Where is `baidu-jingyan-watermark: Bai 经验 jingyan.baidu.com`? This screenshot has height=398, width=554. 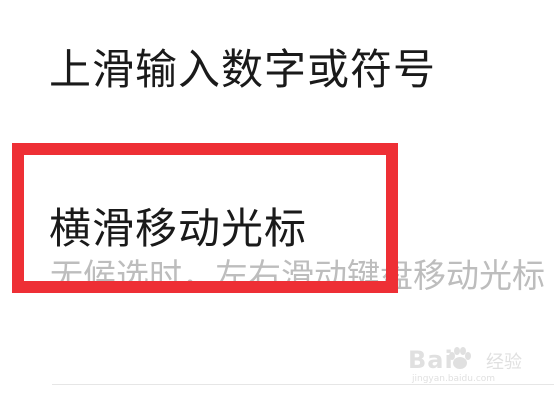 baidu-jingyan-watermark: Bai 经验 jingyan.baidu.com is located at coordinates (468, 364).